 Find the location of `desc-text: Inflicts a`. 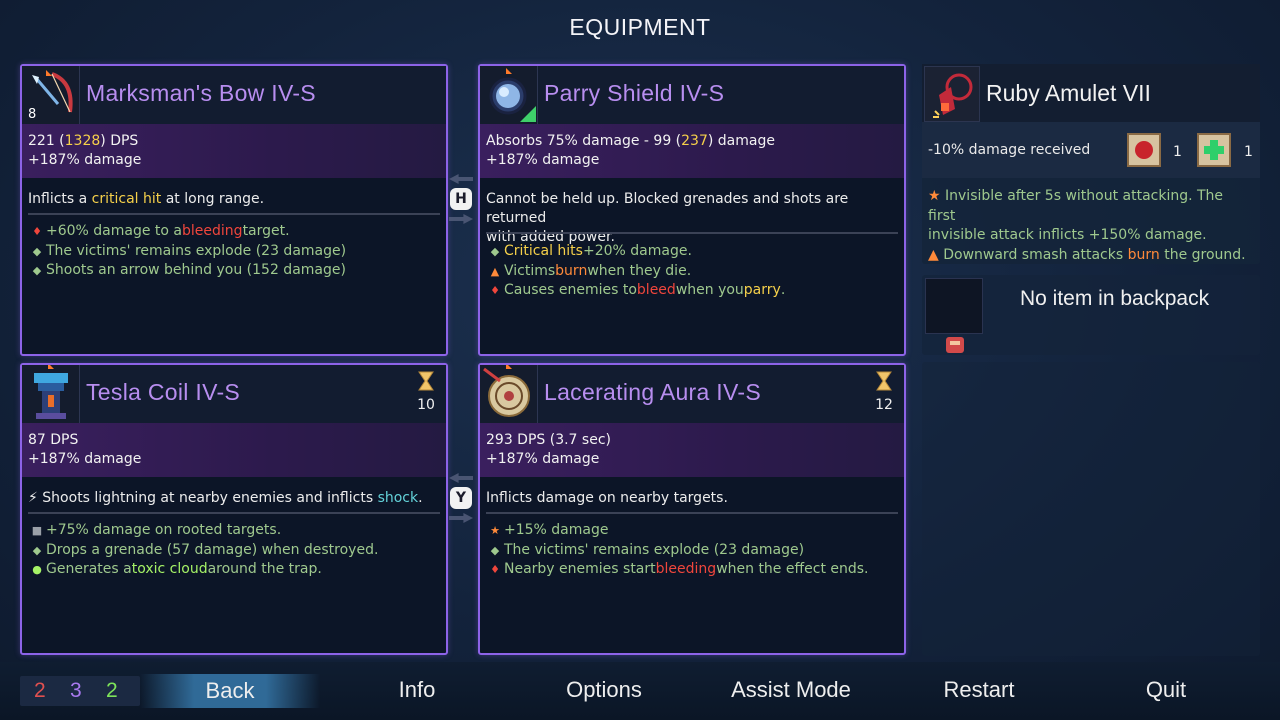

desc-text: Inflicts a is located at coordinates (60, 199).